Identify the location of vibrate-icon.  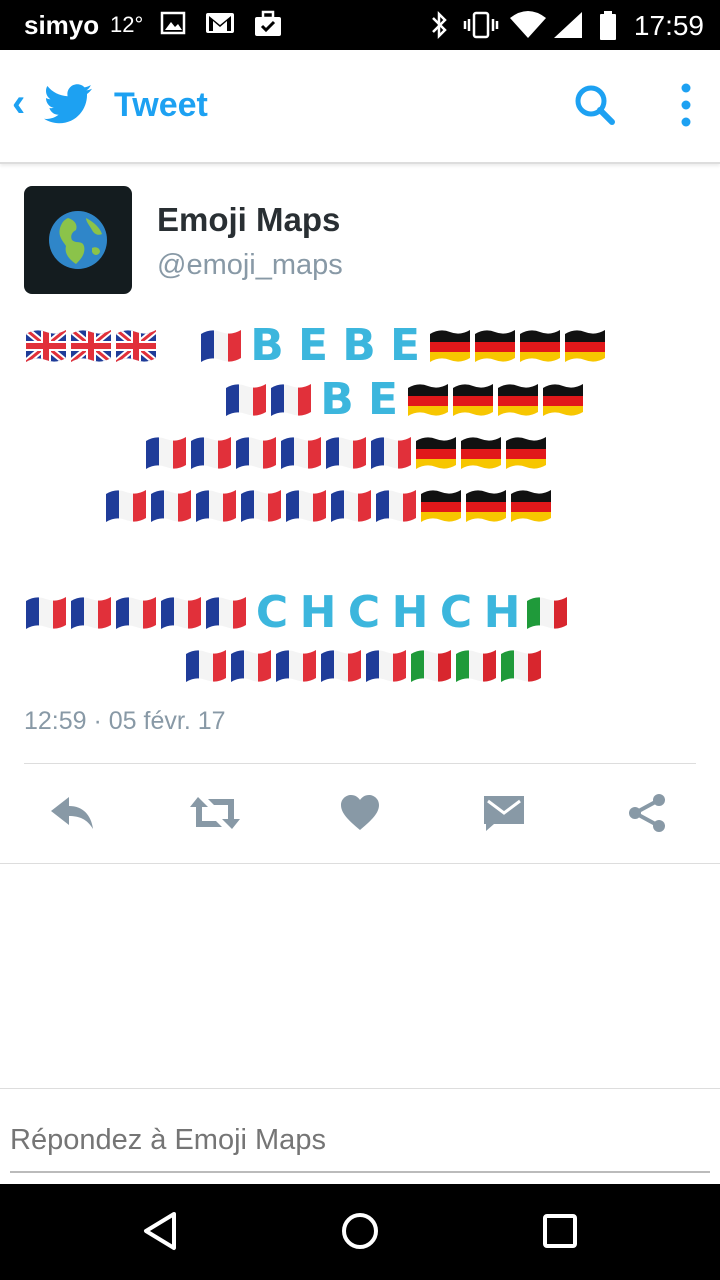
(481, 27).